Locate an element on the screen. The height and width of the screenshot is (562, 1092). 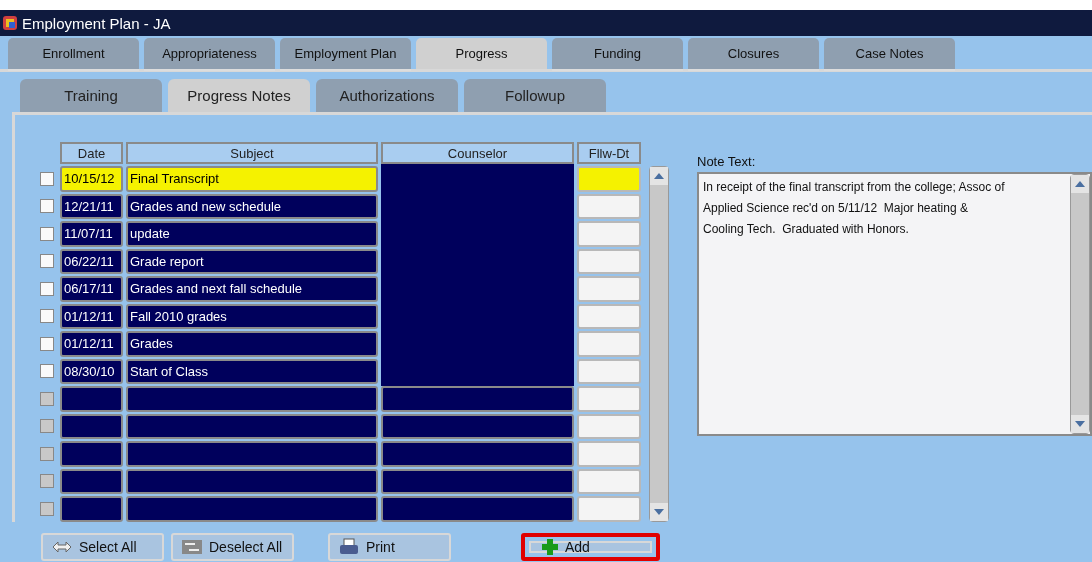
table-cell: Grades and next fall schedule is located at coordinates (252, 289).